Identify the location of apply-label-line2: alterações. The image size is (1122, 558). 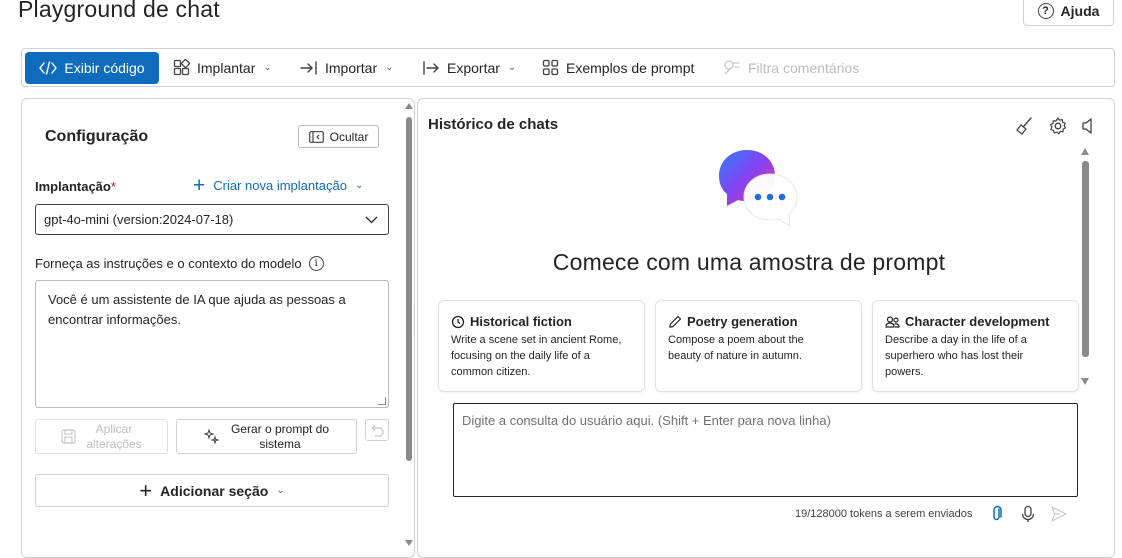
(114, 443).